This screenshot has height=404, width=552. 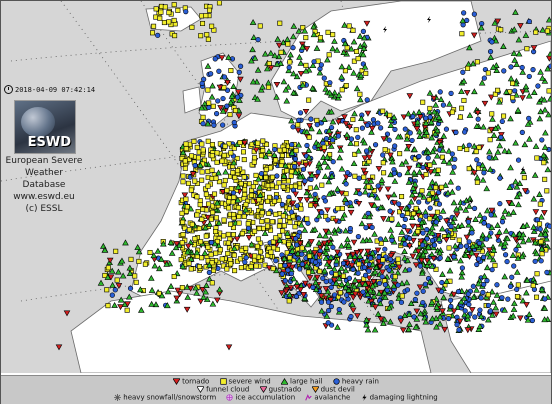 I want to click on legend-item-gustnado: gustnado, so click(x=280, y=390).